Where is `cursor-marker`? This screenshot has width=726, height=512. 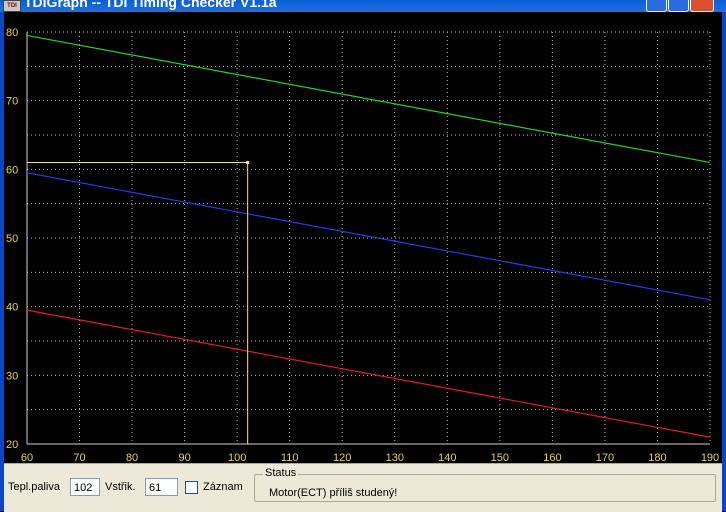
cursor-marker is located at coordinates (248, 162).